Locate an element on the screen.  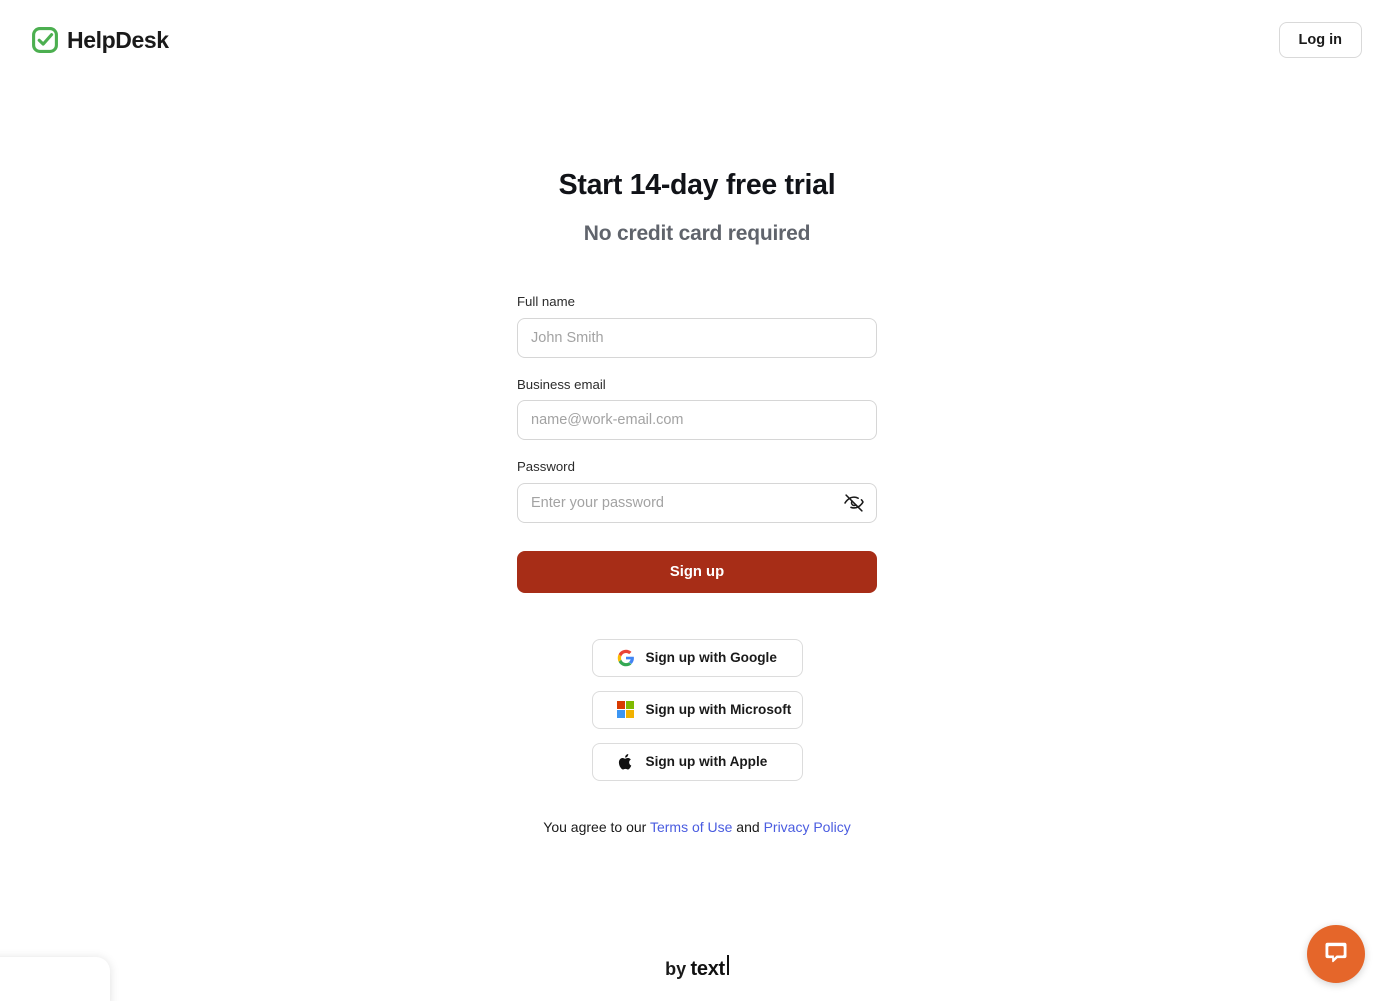
full-name-input-wrap is located at coordinates (697, 337).